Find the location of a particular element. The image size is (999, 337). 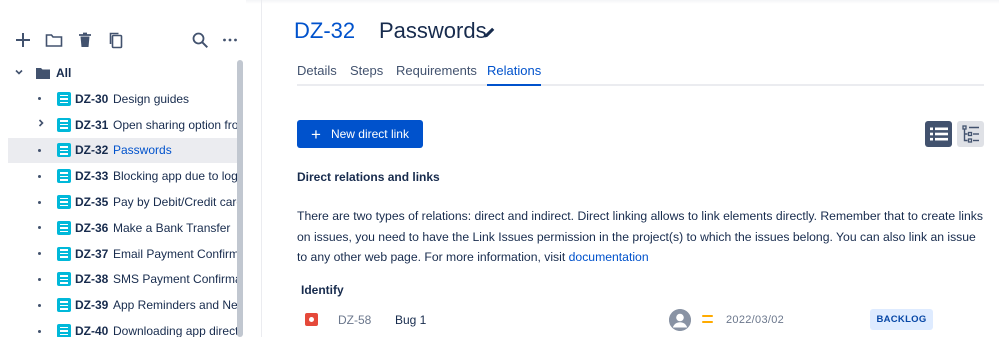

tree-view-toggle is located at coordinates (970, 134).